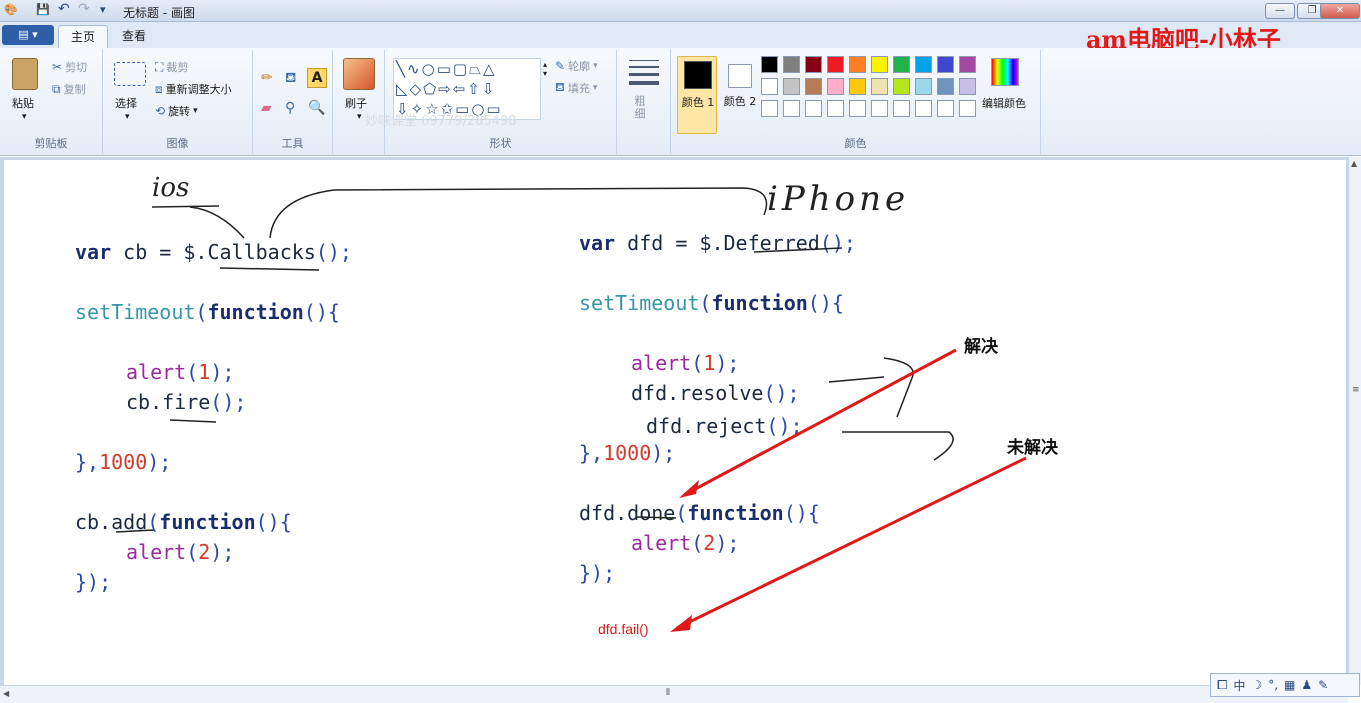 Image resolution: width=1361 pixels, height=703 pixels. I want to click on save-icon: 💾, so click(43, 11).